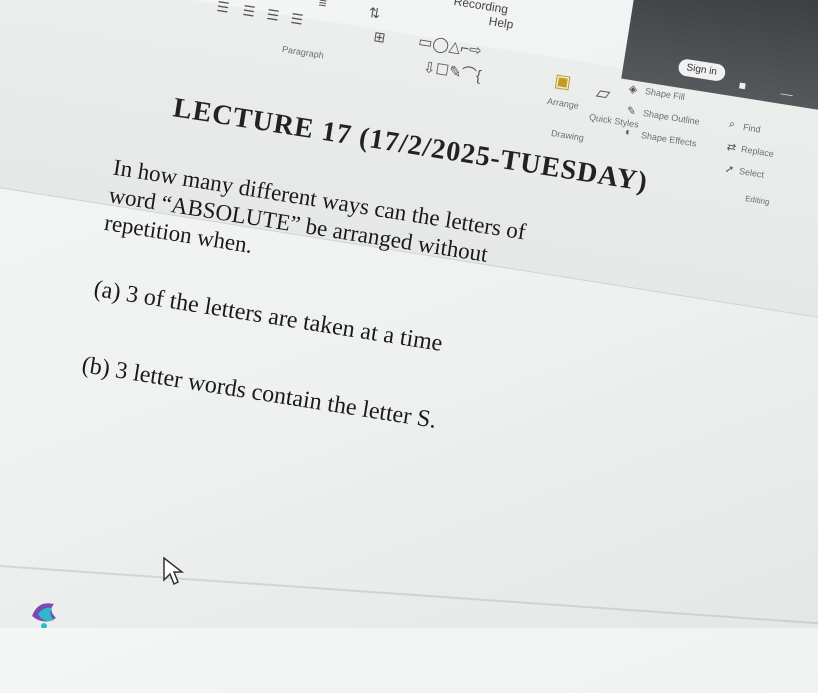  I want to click on justify-icon: ☰, so click(296, 19).